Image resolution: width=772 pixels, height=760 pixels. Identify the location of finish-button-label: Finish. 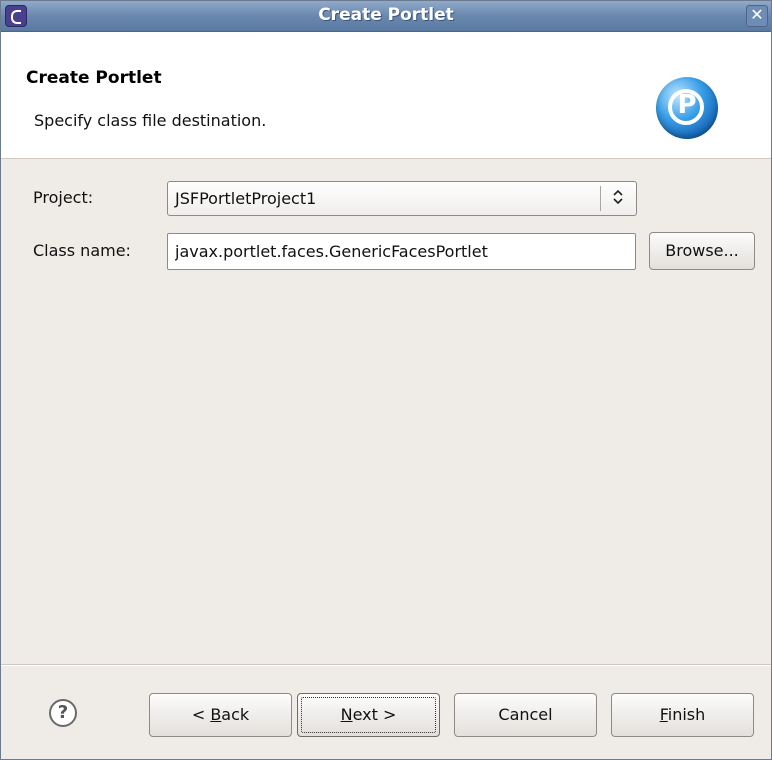
(682, 714).